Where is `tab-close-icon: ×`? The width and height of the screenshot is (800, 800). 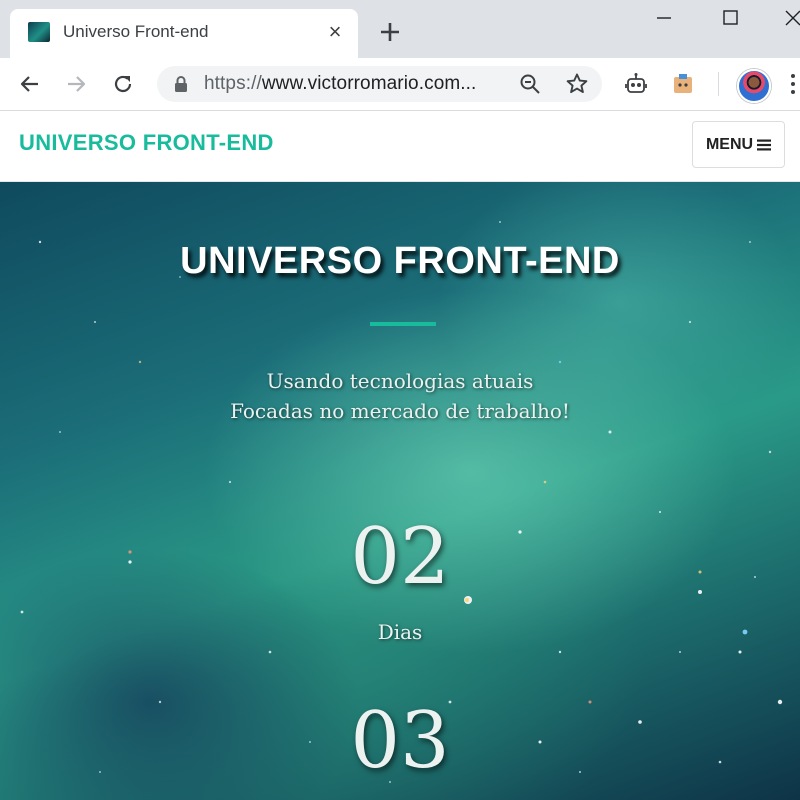
tab-close-icon: × is located at coordinates (335, 32).